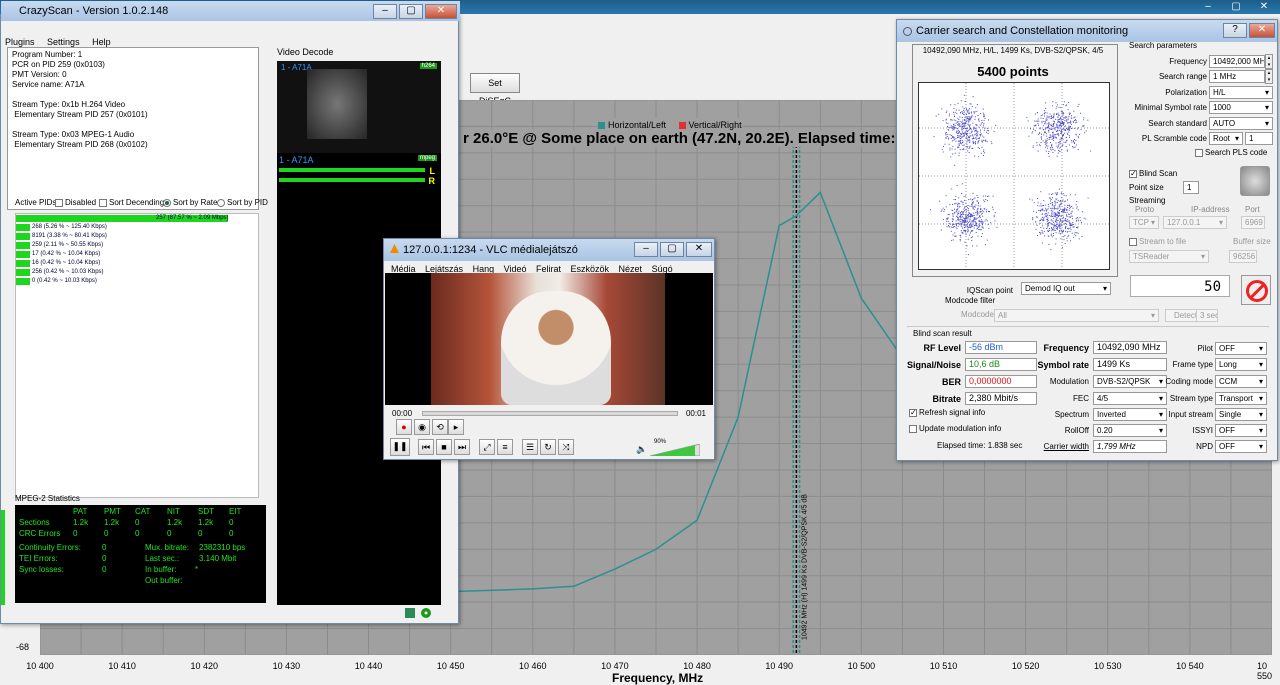 The width and height of the screenshot is (1280, 685). What do you see at coordinates (495, 89) in the screenshot?
I see `set-diseqc-button: Set DiSEqC` at bounding box center [495, 89].